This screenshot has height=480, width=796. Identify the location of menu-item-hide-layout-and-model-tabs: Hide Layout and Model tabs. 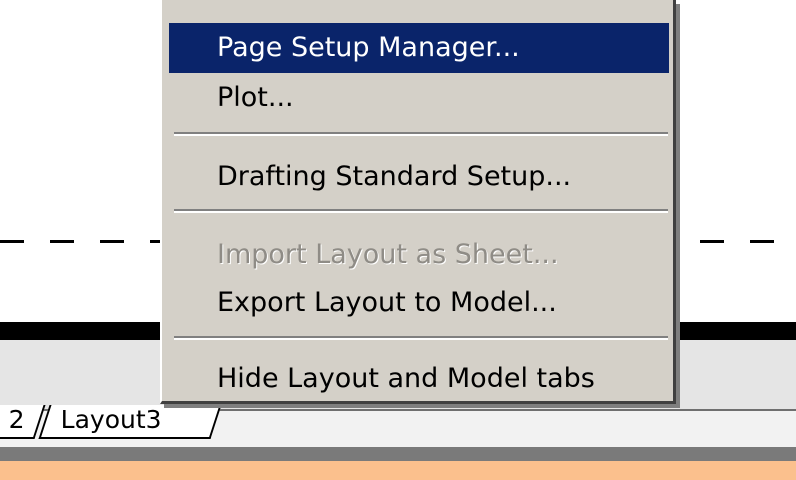
(419, 379).